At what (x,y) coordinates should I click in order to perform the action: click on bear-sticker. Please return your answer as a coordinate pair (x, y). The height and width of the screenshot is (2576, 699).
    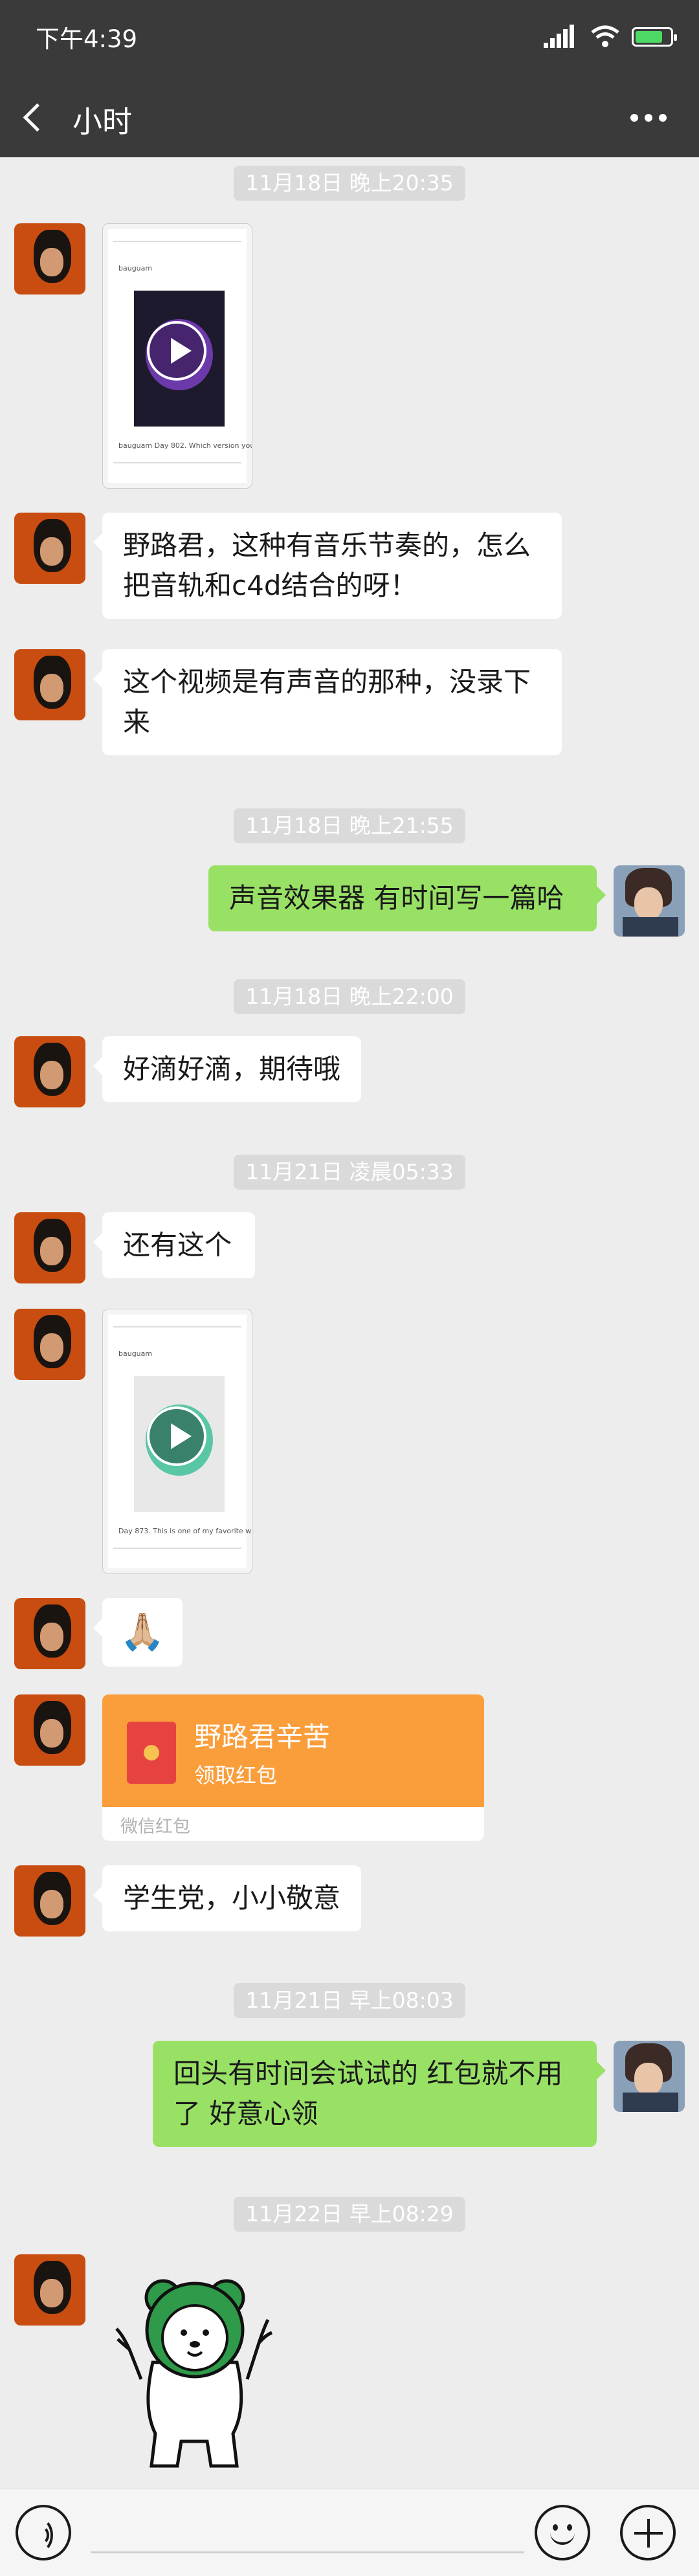
    Looking at the image, I should click on (194, 2362).